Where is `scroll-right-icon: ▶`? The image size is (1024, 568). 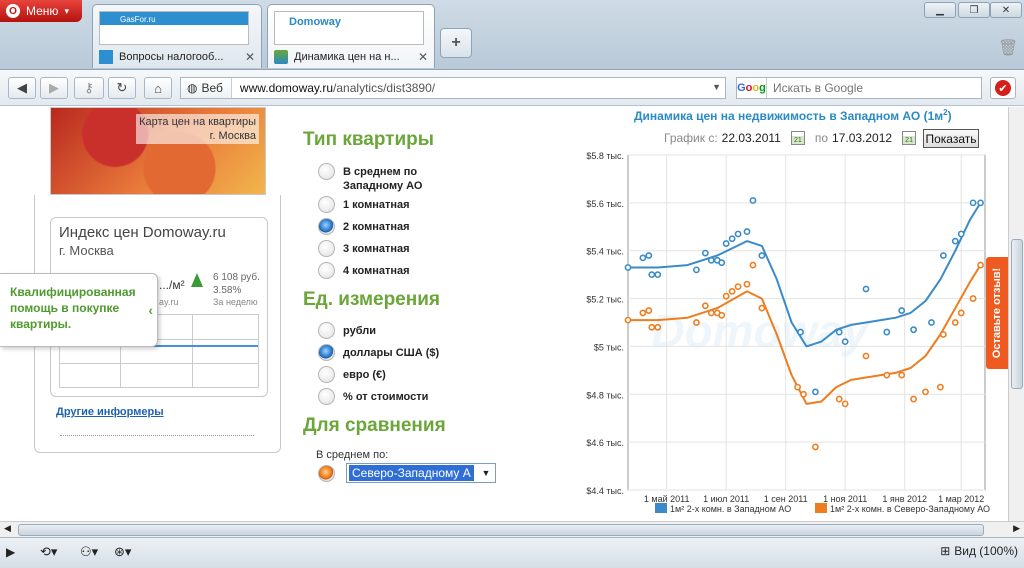
scroll-right-icon: ▶ is located at coordinates (1016, 528).